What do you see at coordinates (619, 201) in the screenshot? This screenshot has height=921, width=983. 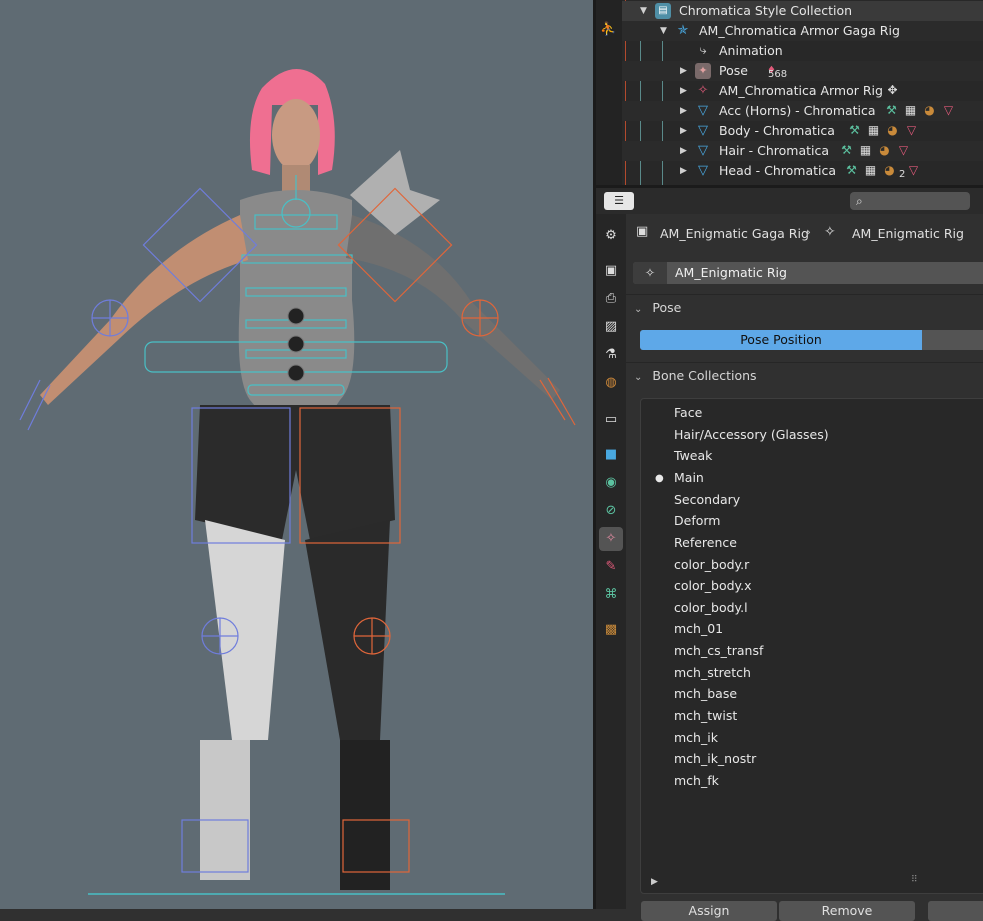 I see `editor-type-icon: ☰` at bounding box center [619, 201].